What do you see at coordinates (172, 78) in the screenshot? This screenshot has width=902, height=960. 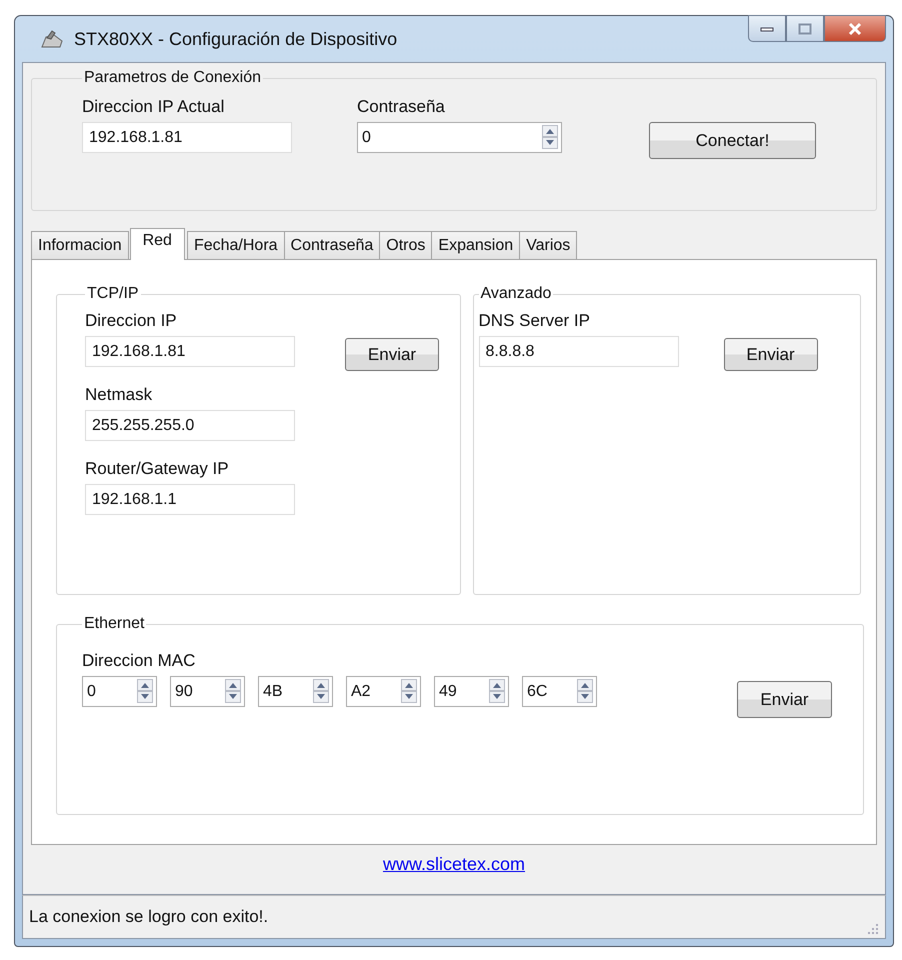 I see `group-label: Parametros de Conexión` at bounding box center [172, 78].